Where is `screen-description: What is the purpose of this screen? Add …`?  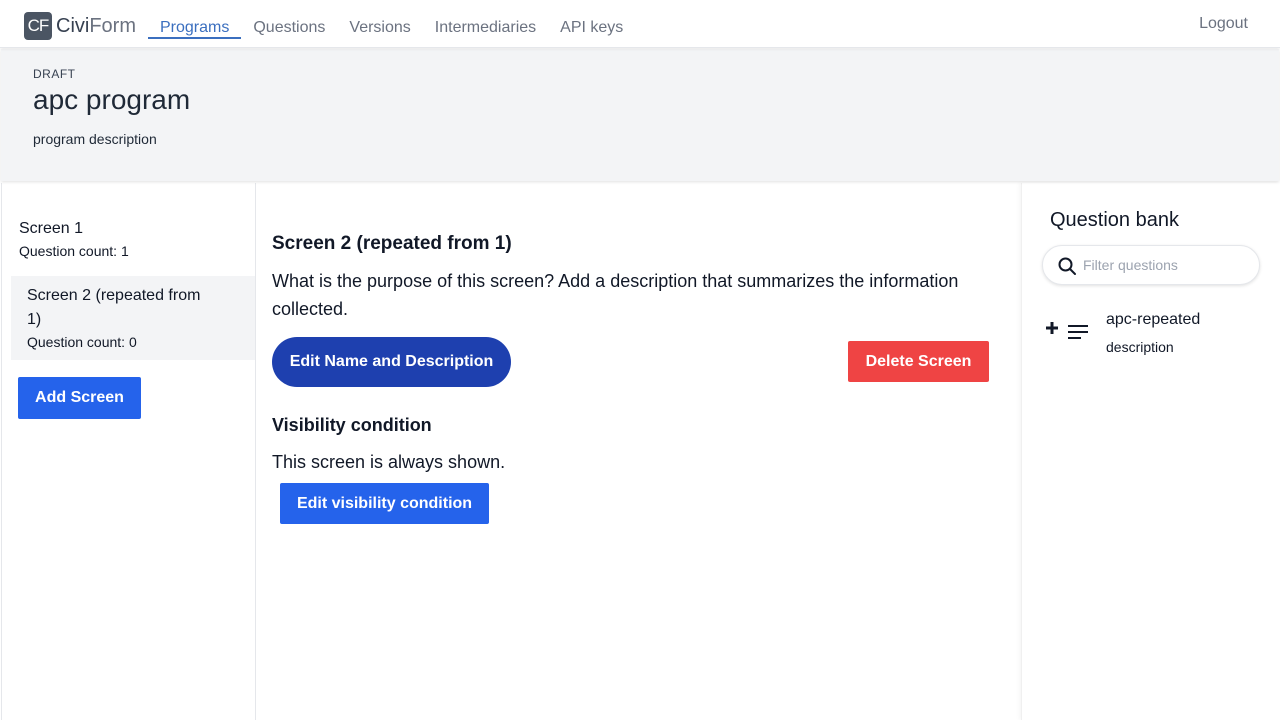
screen-description: What is the purpose of this screen? Add … is located at coordinates (615, 295).